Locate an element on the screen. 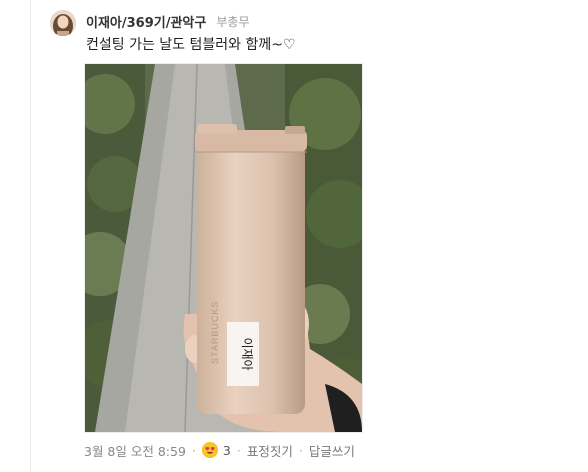  comment-meta: 3월 8일 오전 8:59 · 3 · 표정짓기 · 답글쓰기 is located at coordinates (219, 450).